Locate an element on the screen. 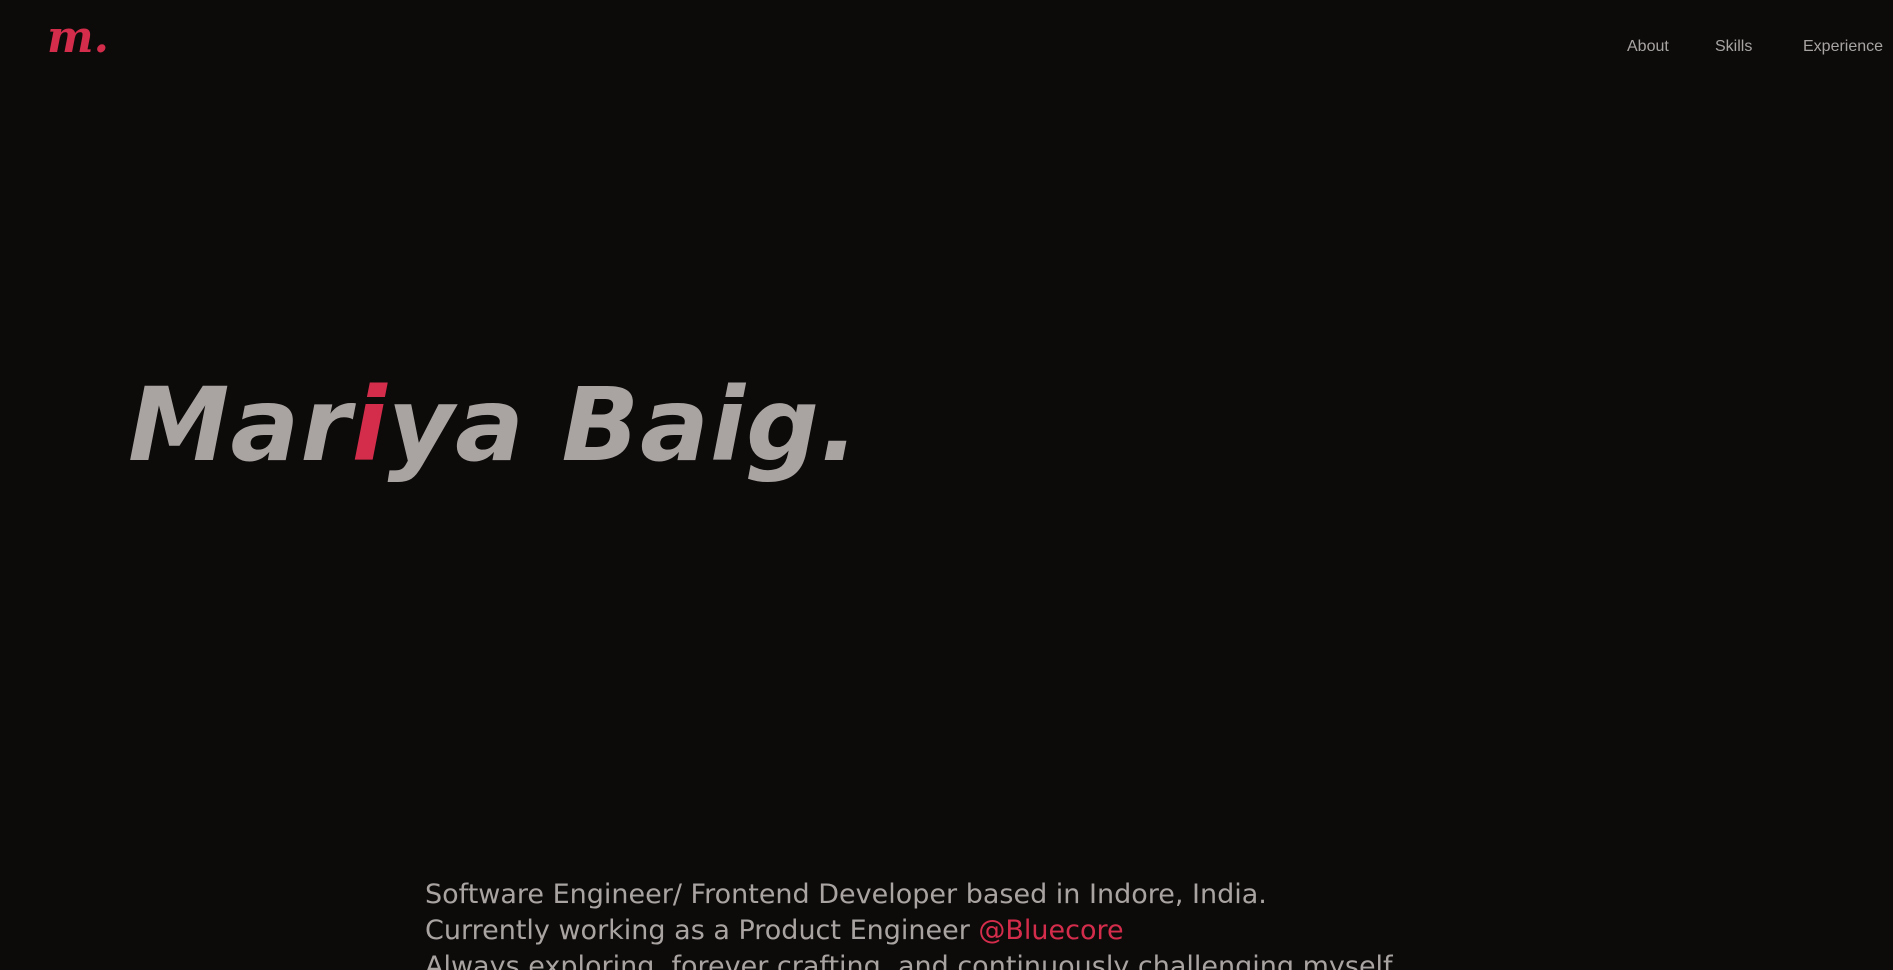 The width and height of the screenshot is (1893, 970). hero-name-part2: ya Baig. is located at coordinates (623, 425).